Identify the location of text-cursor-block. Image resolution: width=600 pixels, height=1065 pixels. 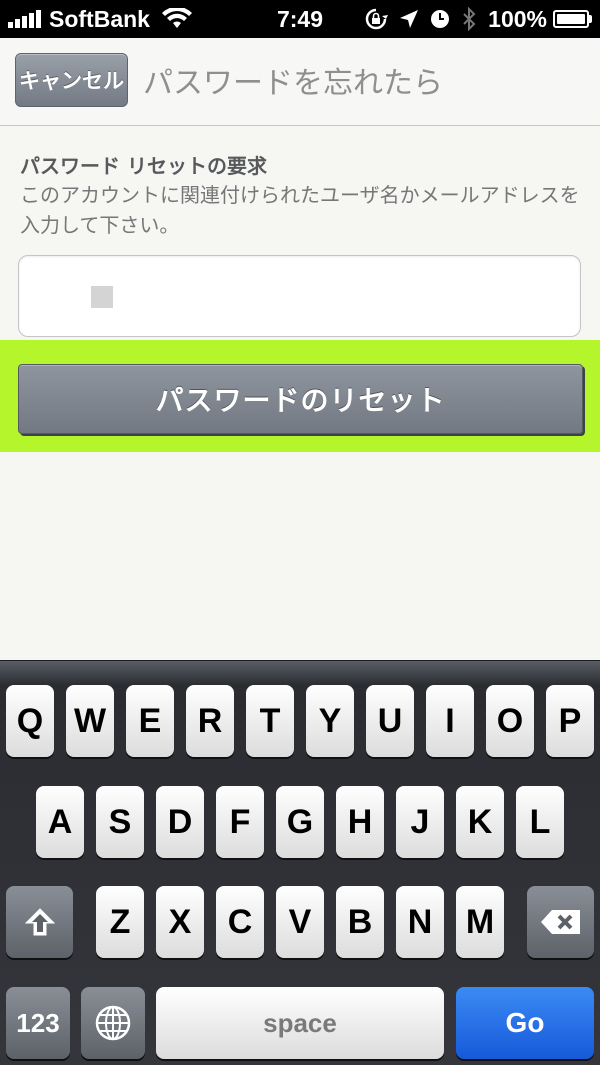
(102, 297).